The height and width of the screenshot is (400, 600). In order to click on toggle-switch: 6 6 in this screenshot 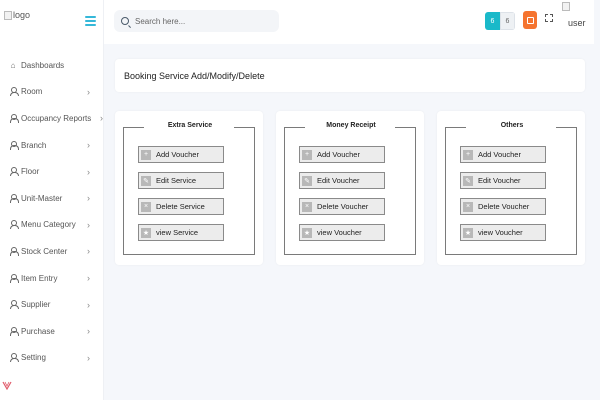, I will do `click(500, 21)`.